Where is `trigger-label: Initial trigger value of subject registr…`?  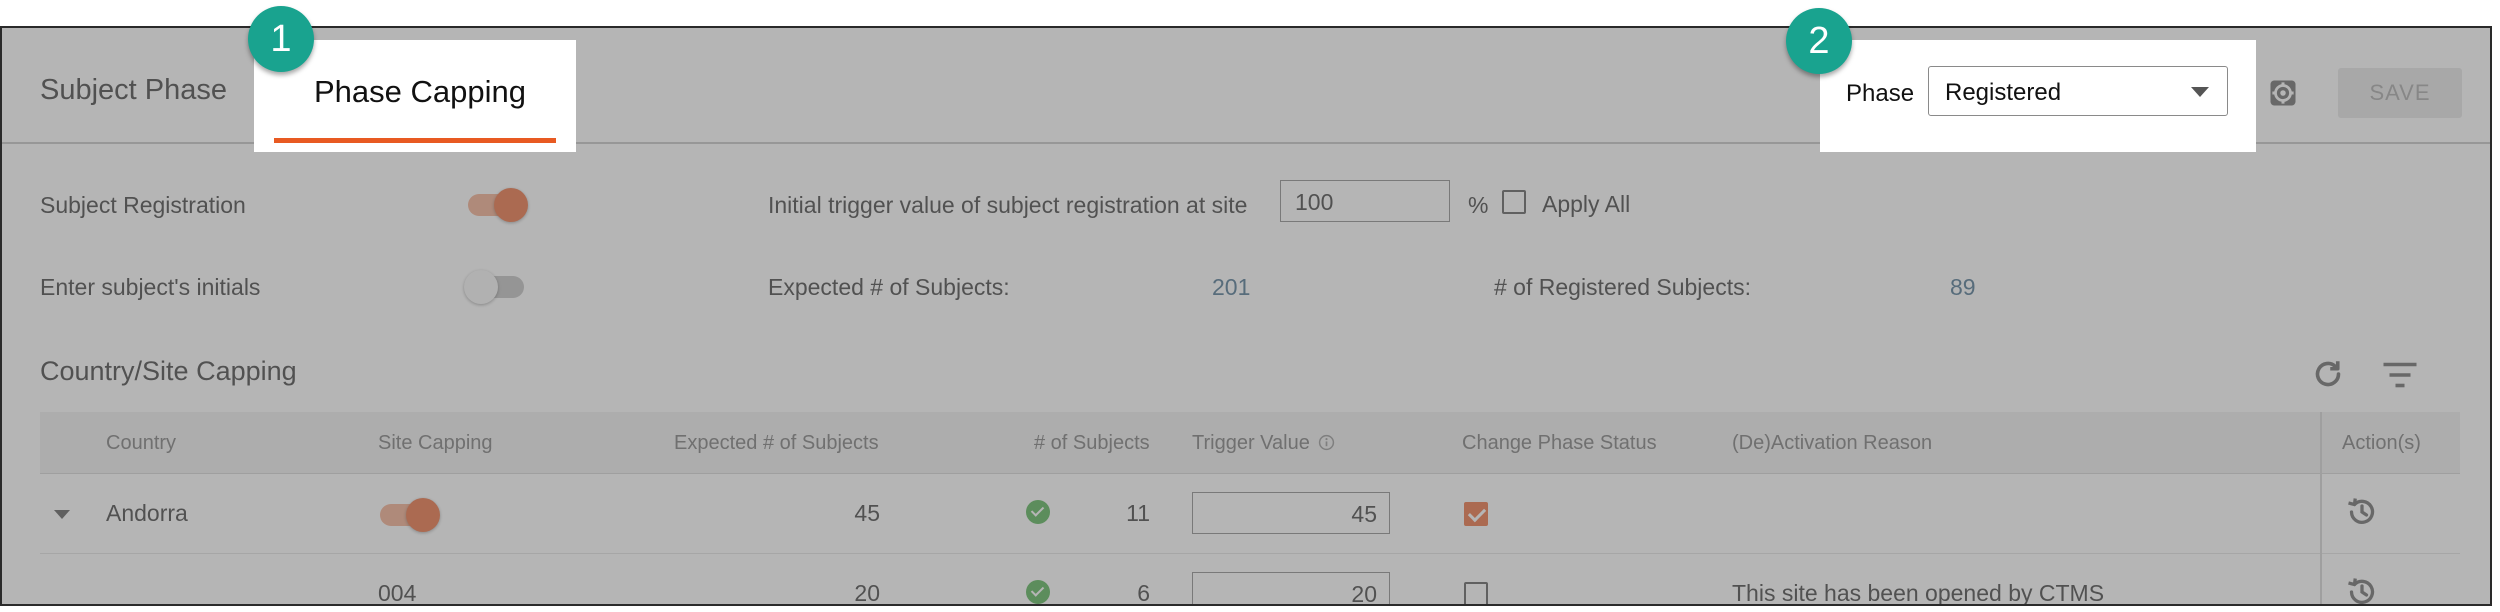 trigger-label: Initial trigger value of subject registr… is located at coordinates (1008, 205).